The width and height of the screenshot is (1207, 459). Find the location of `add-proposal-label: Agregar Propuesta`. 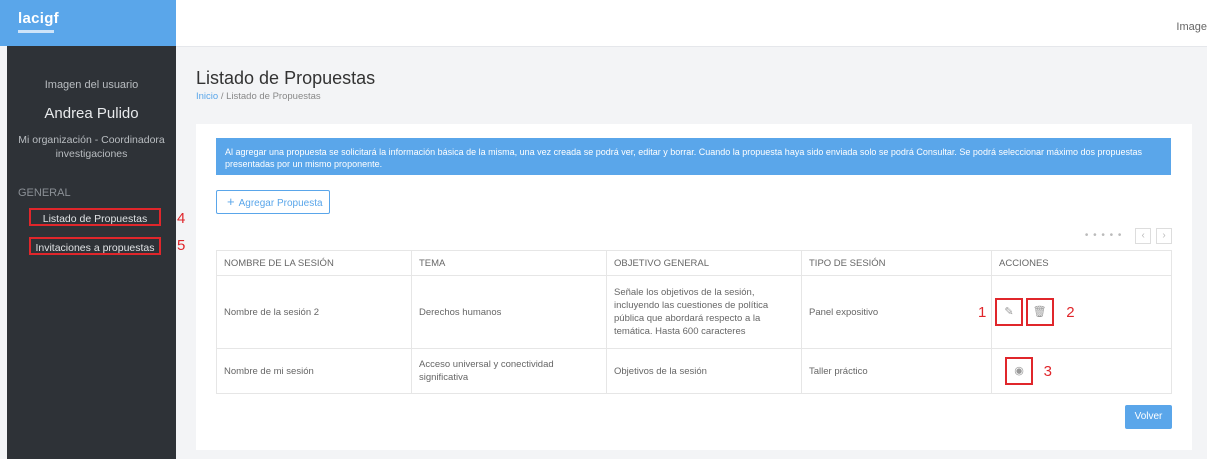

add-proposal-label: Agregar Propuesta is located at coordinates (280, 203).